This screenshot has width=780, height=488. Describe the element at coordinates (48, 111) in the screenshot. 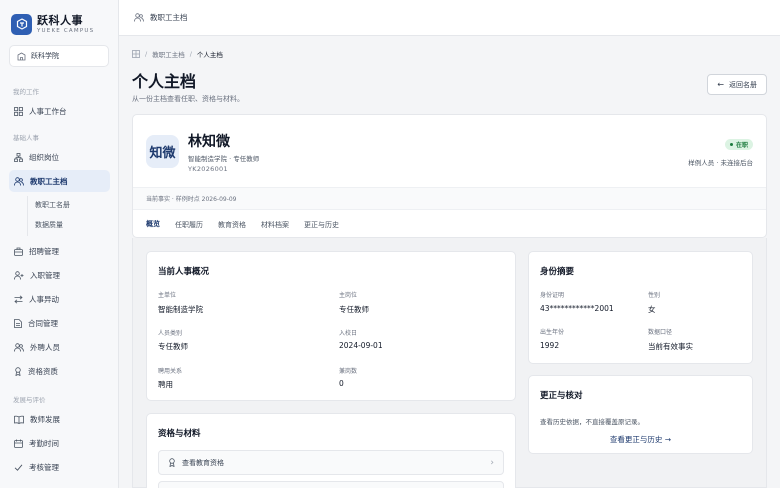

I see `sidebar-item-label: 人事工作台` at that location.